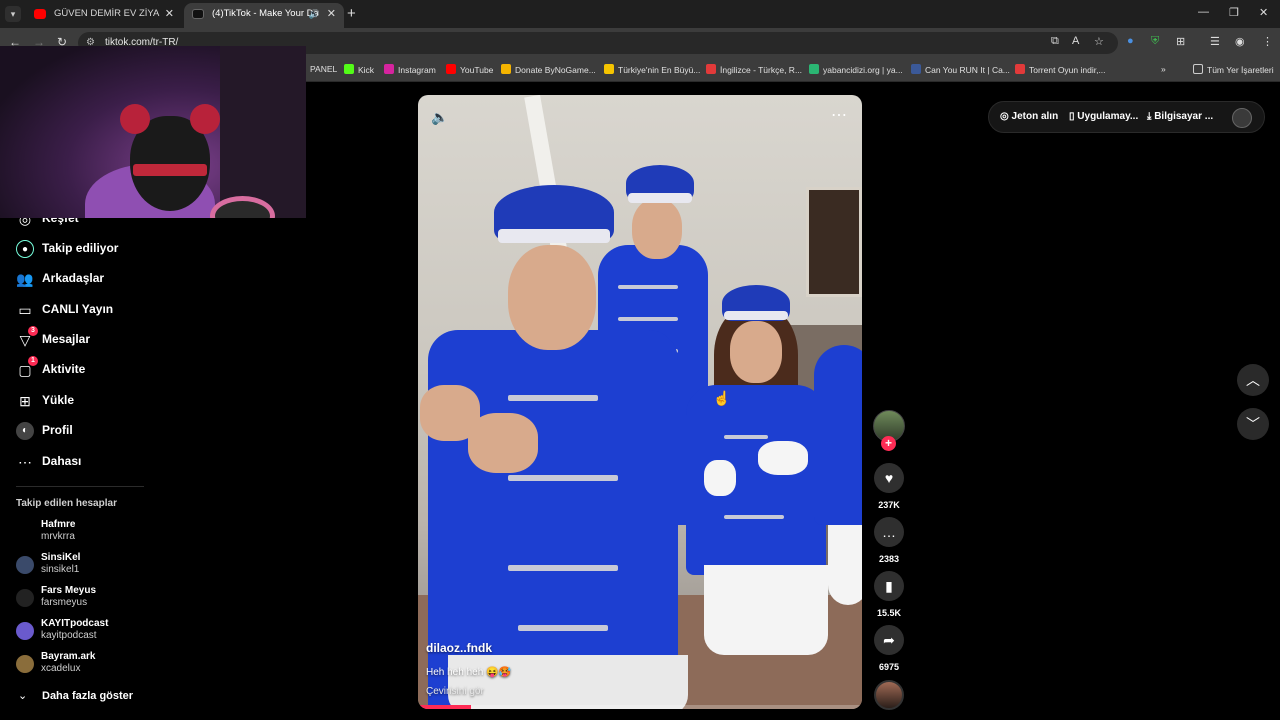 The height and width of the screenshot is (720, 1280). What do you see at coordinates (359, 69) in the screenshot?
I see `bookmark-item: Kick` at bounding box center [359, 69].